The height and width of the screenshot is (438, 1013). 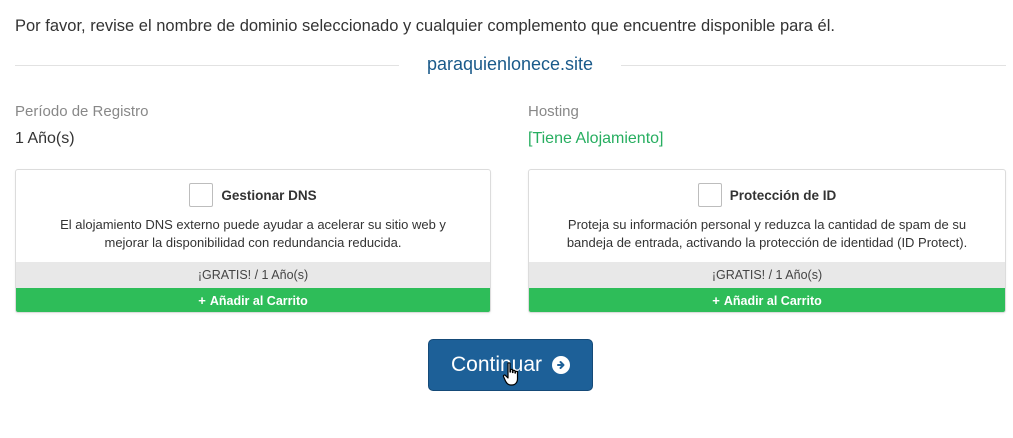 I want to click on id-protection-checkbox, so click(x=709, y=195).